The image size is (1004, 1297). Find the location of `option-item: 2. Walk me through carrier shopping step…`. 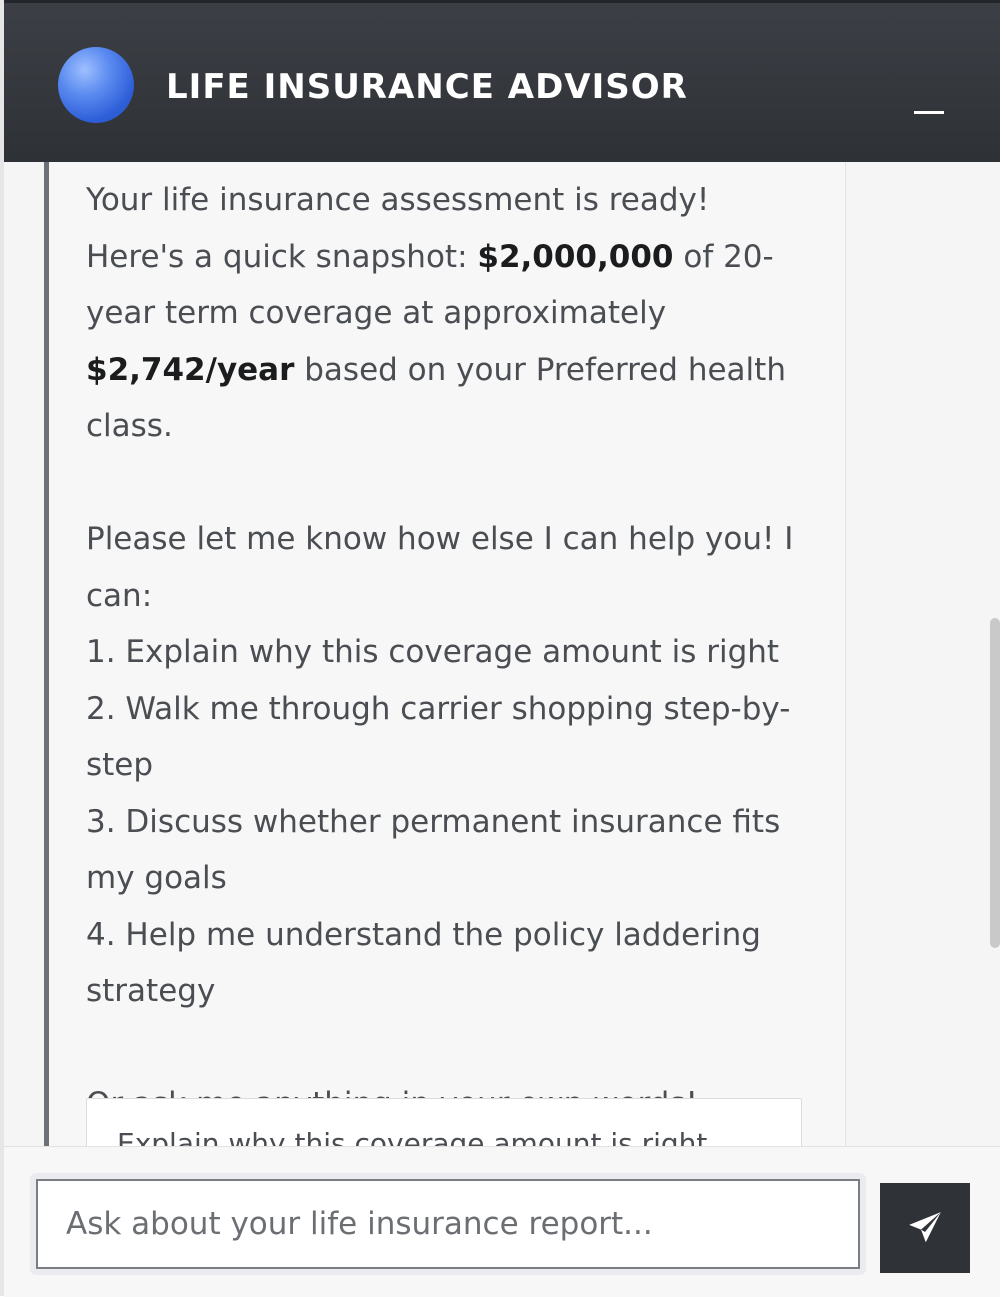

option-item: 2. Walk me through carrier shopping step… is located at coordinates (438, 737).